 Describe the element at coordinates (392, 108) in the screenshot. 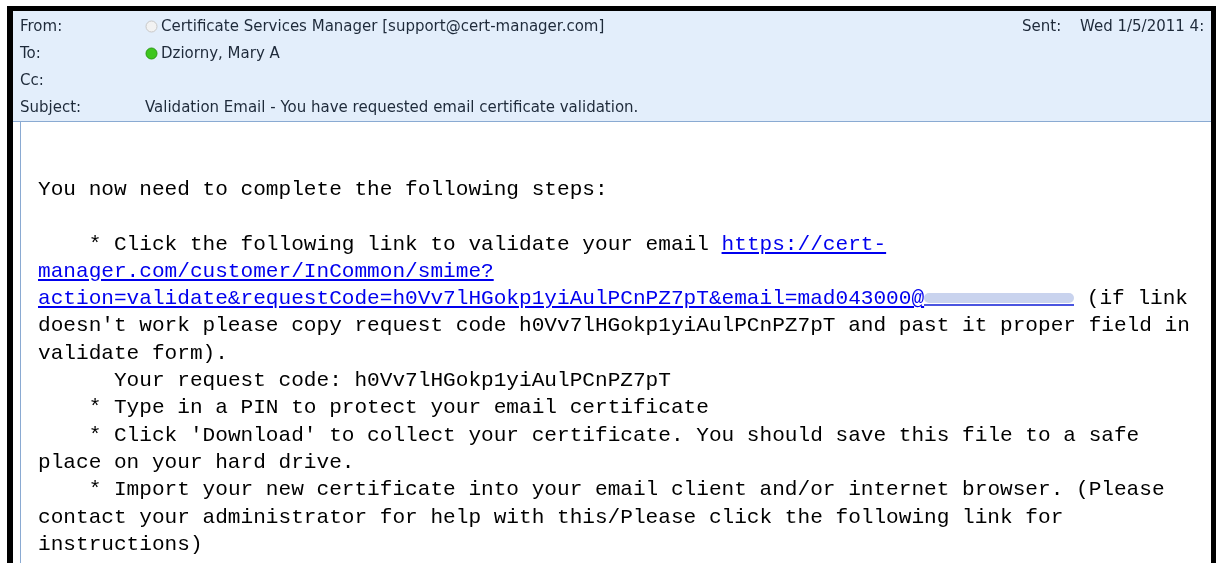

I see `field-value: Validation Email - You have requested email certificate validation.` at that location.